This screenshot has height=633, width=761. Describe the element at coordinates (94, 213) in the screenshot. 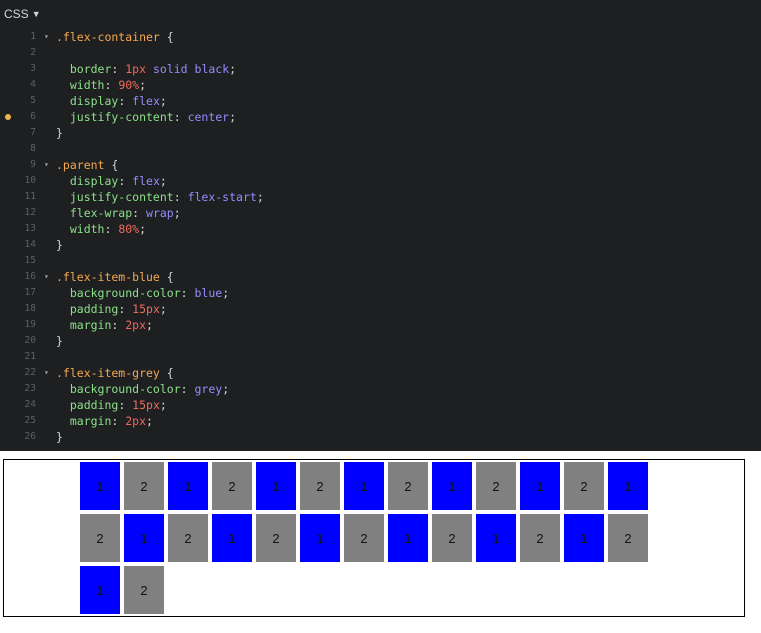

I see `code-token: flex-wrap` at that location.